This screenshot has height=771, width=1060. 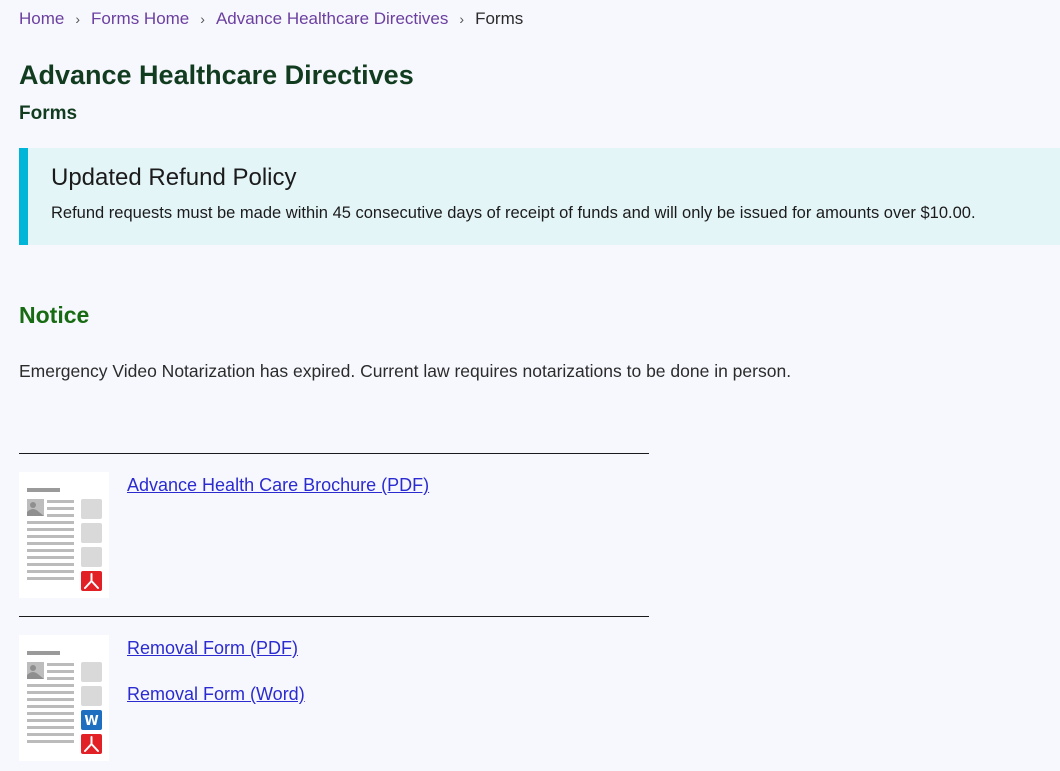 I want to click on word-letter: W, so click(x=91, y=721).